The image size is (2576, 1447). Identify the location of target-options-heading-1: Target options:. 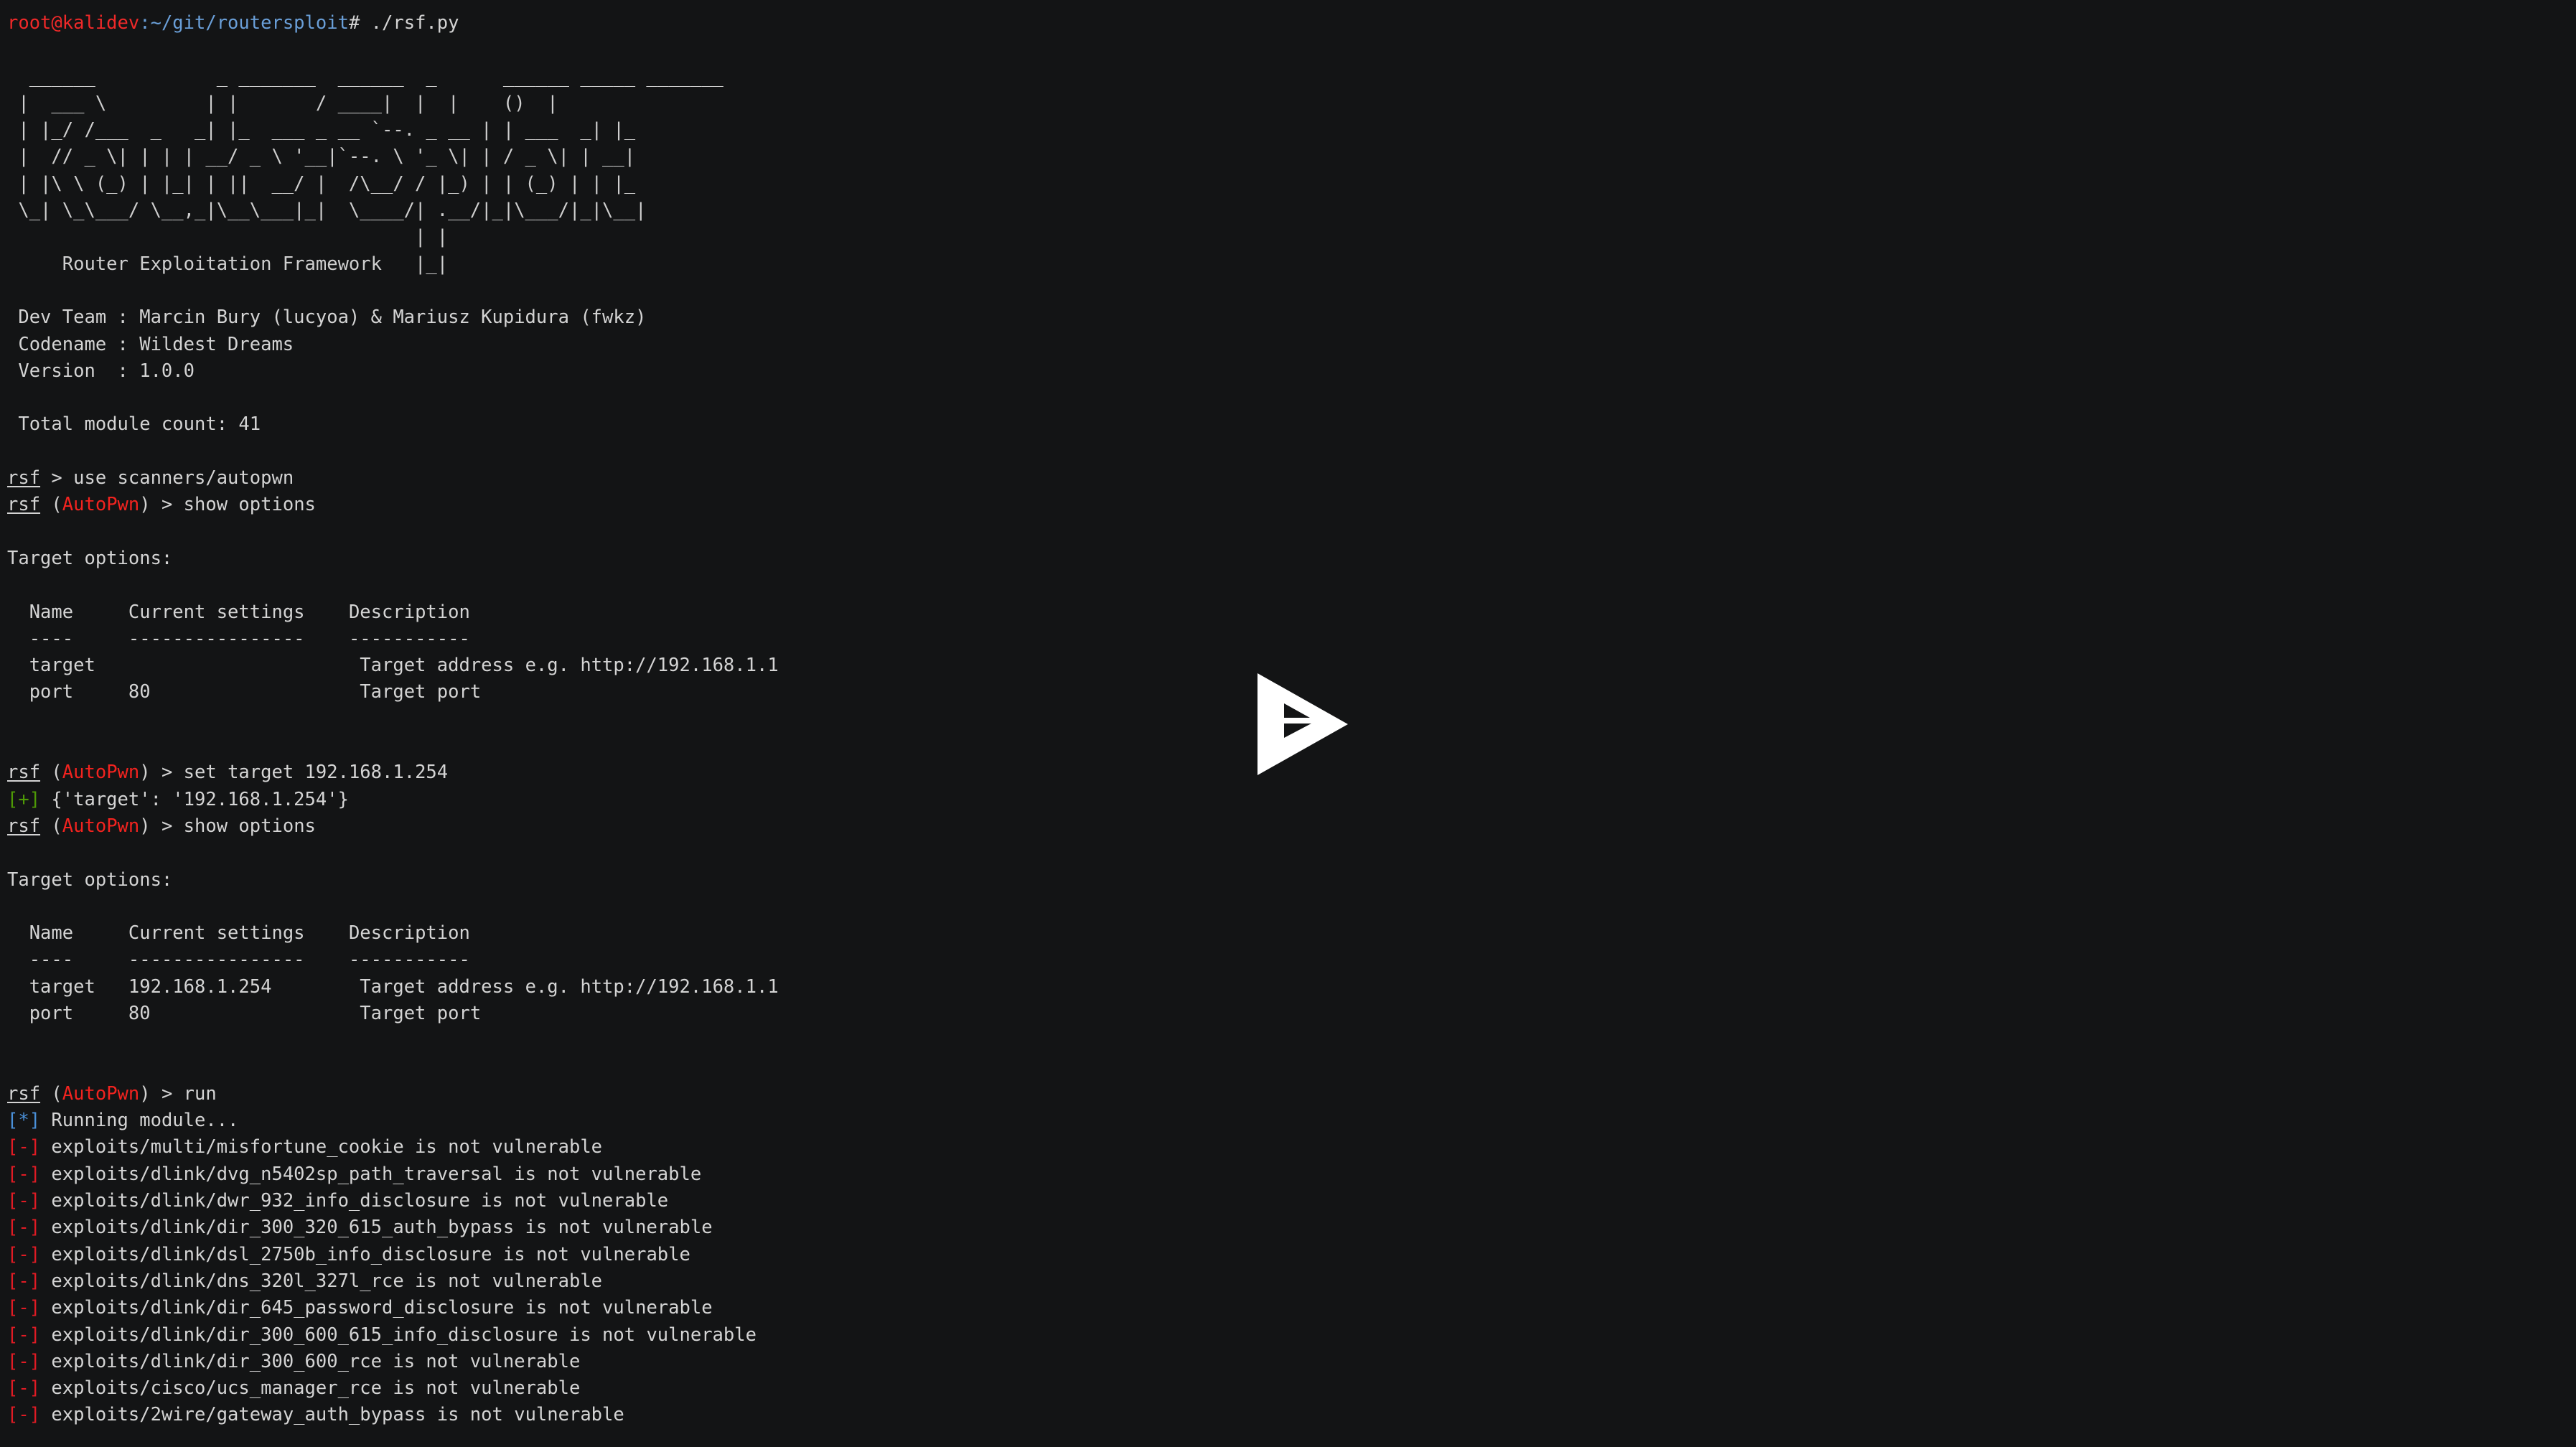
(90, 558).